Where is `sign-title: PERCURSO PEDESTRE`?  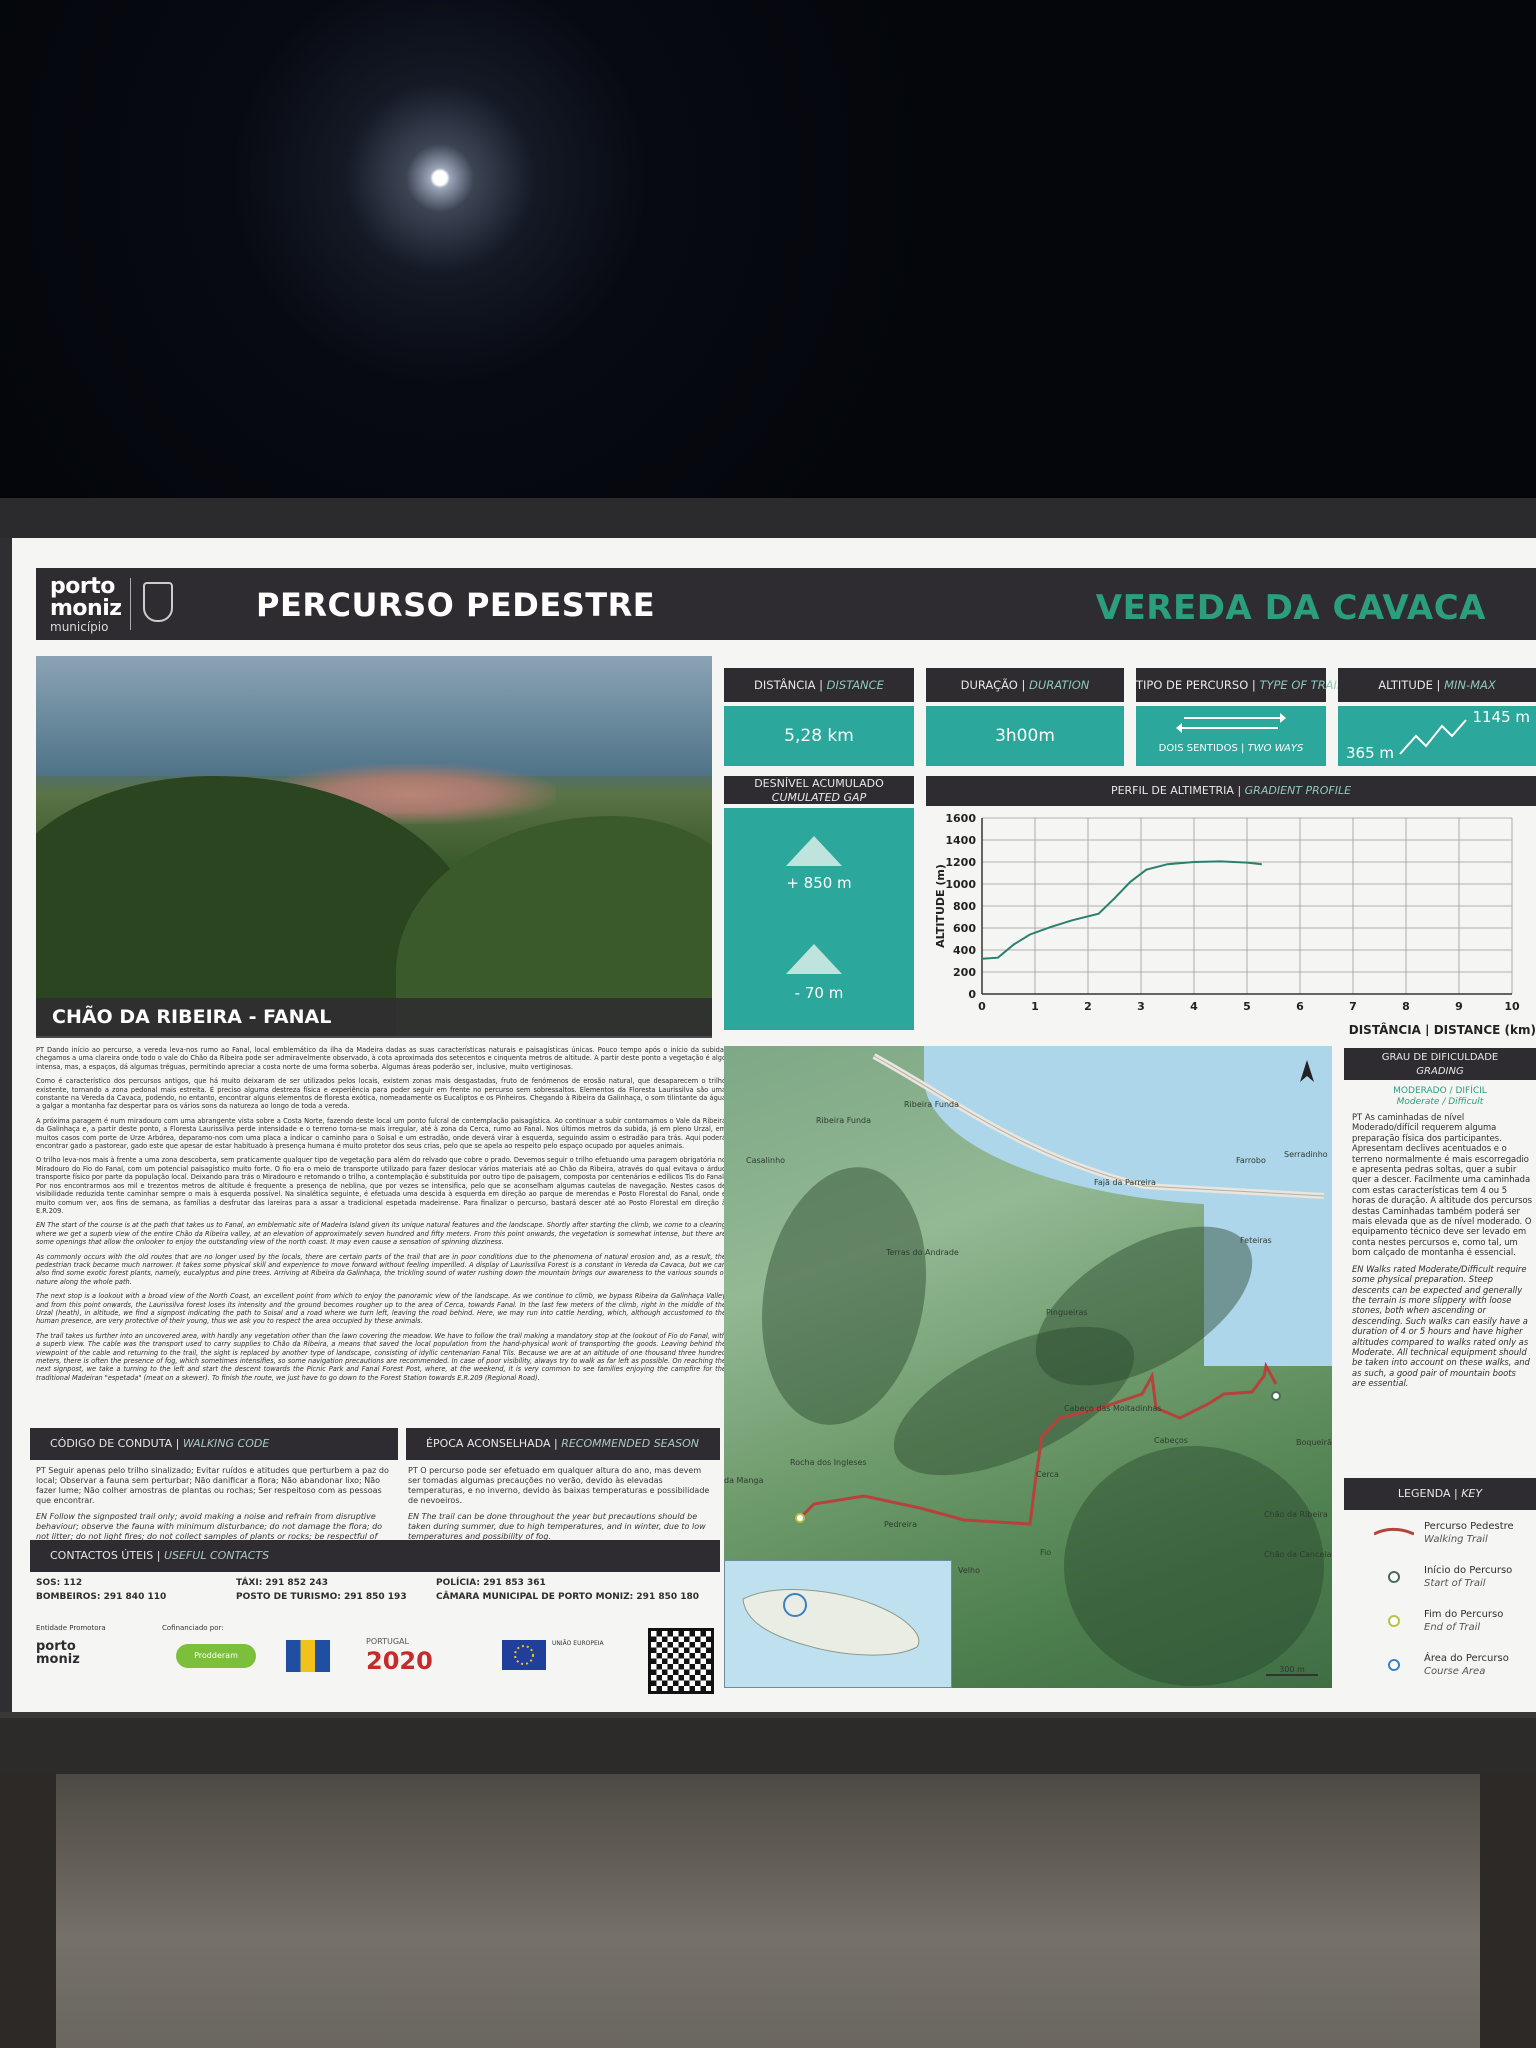 sign-title: PERCURSO PEDESTRE is located at coordinates (456, 605).